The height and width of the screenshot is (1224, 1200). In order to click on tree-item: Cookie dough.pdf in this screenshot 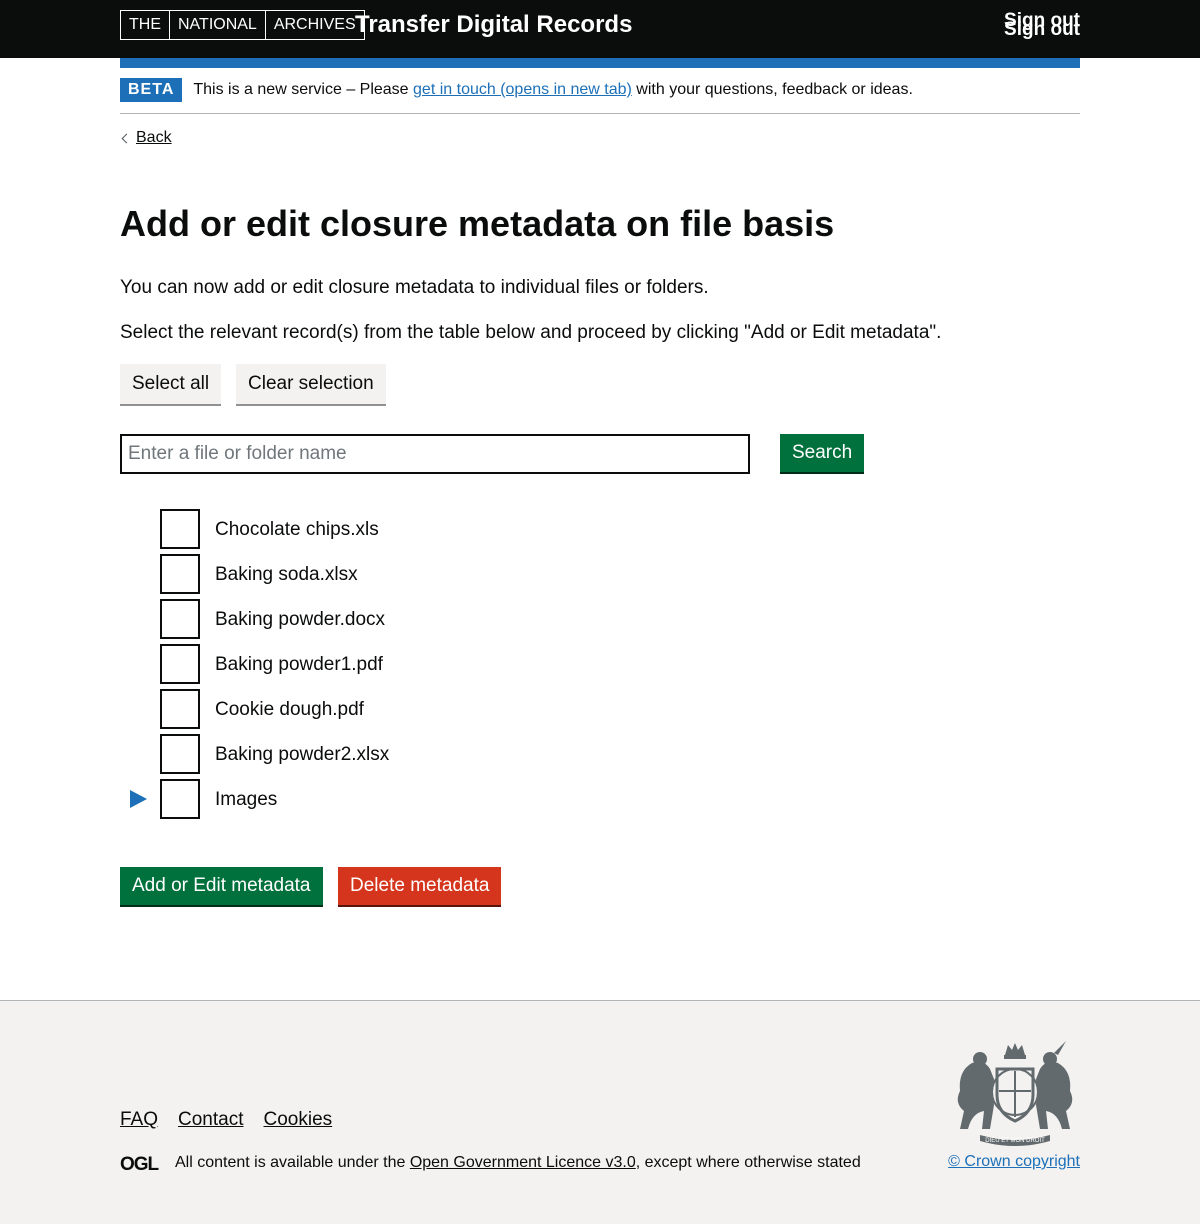, I will do `click(320, 709)`.